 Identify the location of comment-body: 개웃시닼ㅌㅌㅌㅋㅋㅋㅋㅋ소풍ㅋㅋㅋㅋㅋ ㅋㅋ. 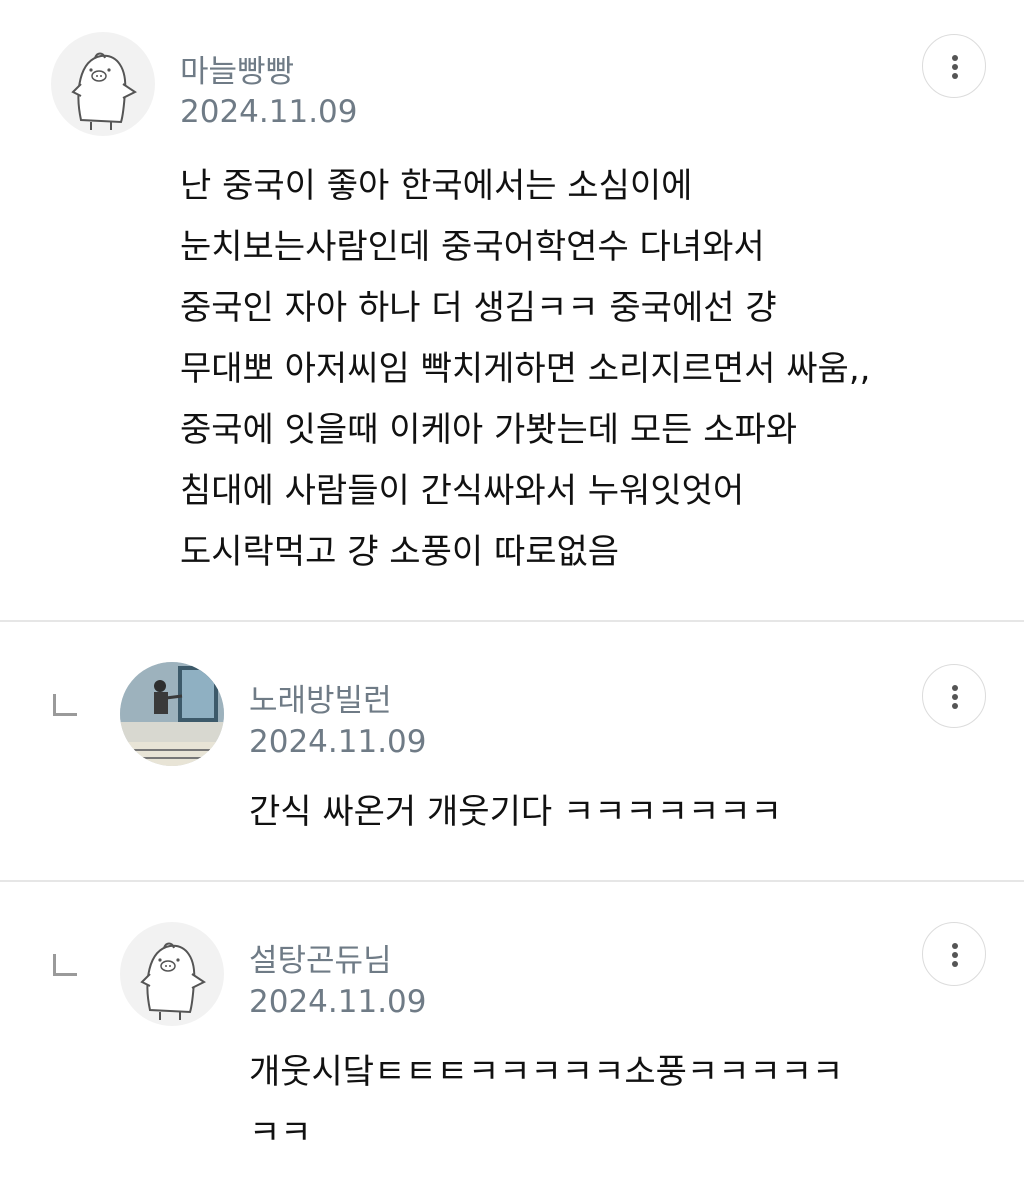
(546, 1103).